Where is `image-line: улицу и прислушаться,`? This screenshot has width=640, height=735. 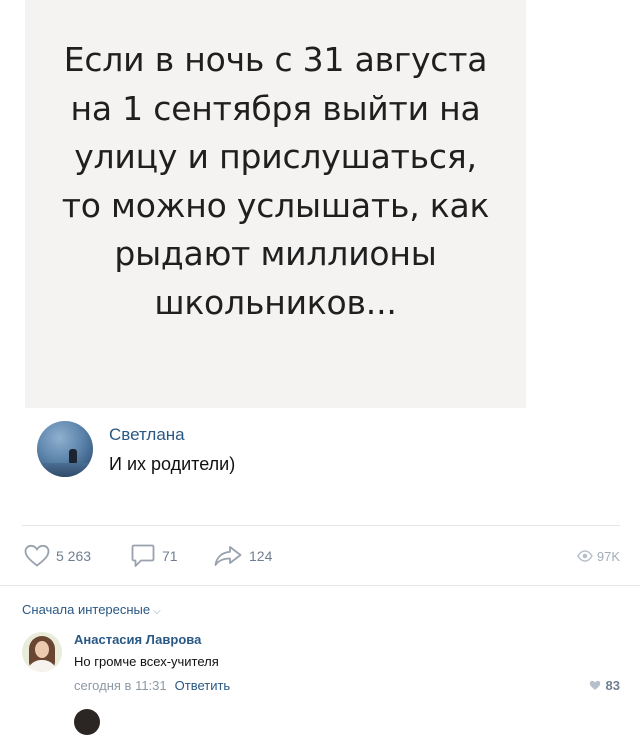 image-line: улицу и прислушаться, is located at coordinates (275, 156).